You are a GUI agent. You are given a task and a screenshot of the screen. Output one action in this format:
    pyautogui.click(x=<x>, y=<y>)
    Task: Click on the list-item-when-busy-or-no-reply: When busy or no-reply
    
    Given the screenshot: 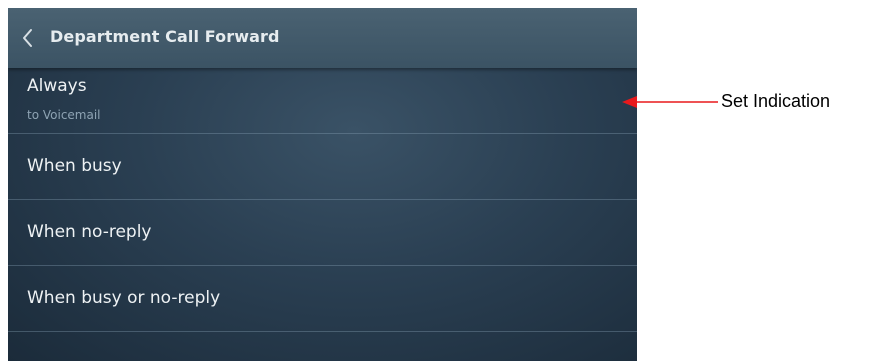 What is the action you would take?
    pyautogui.click(x=322, y=299)
    